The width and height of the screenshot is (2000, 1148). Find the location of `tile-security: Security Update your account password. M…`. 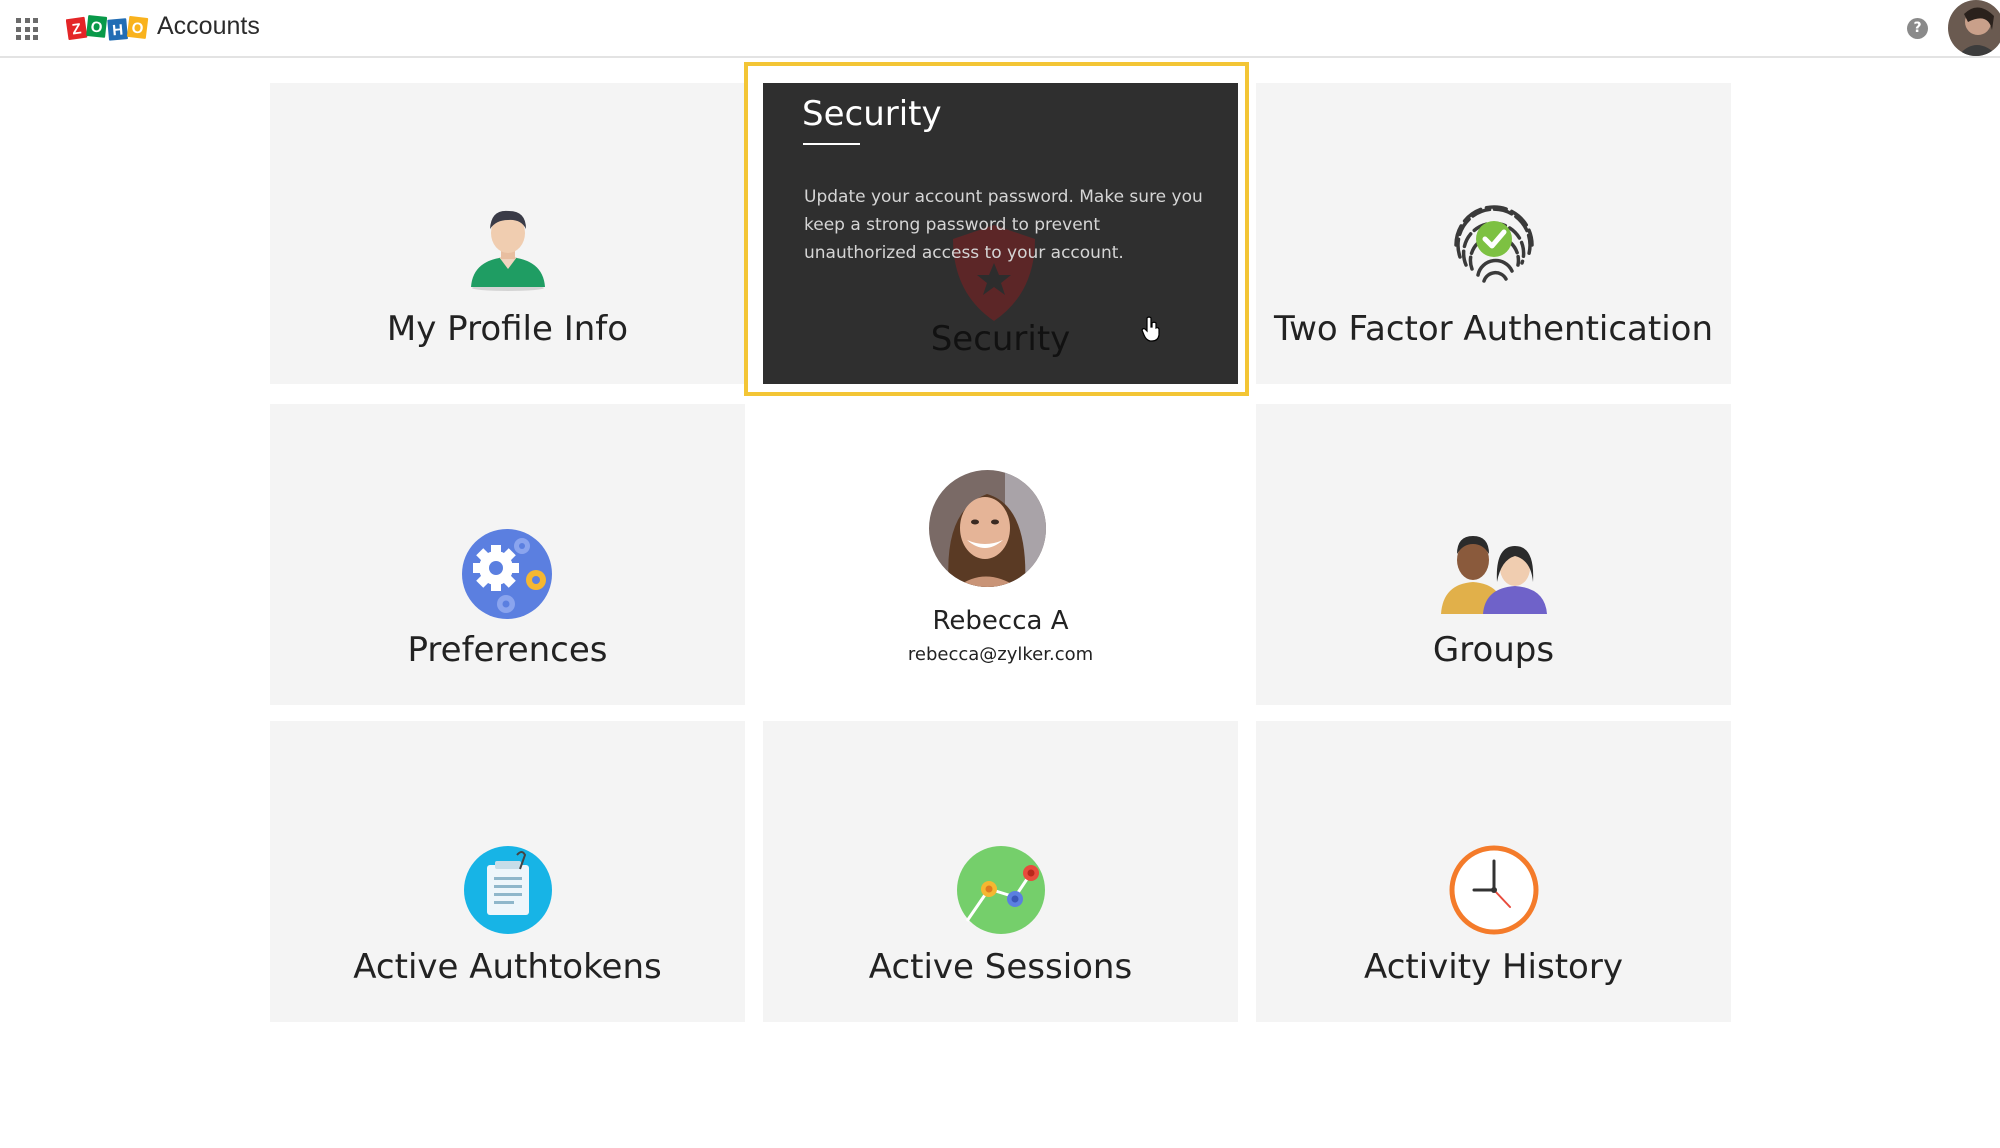

tile-security: Security Update your account password. M… is located at coordinates (1000, 233).